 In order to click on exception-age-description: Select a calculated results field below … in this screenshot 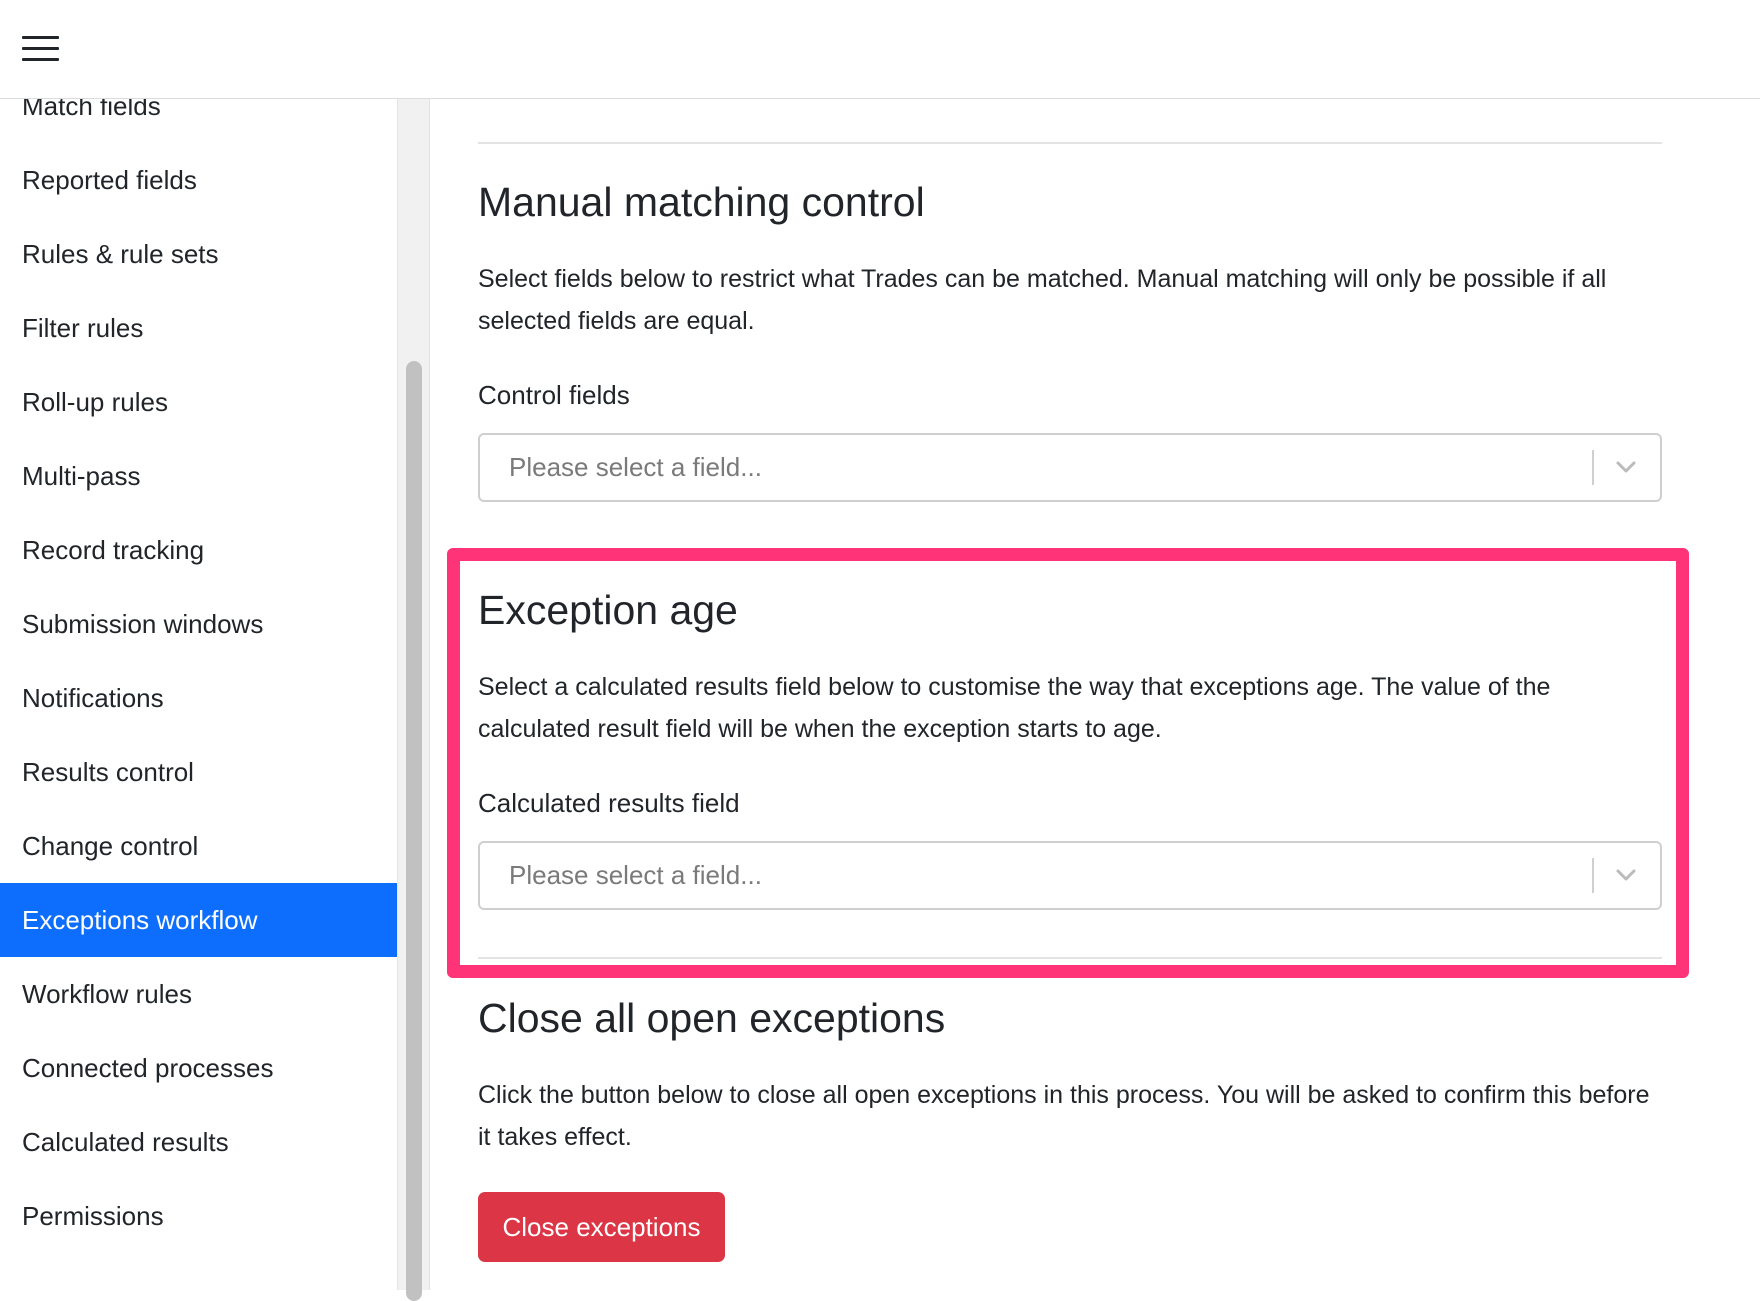, I will do `click(1014, 708)`.